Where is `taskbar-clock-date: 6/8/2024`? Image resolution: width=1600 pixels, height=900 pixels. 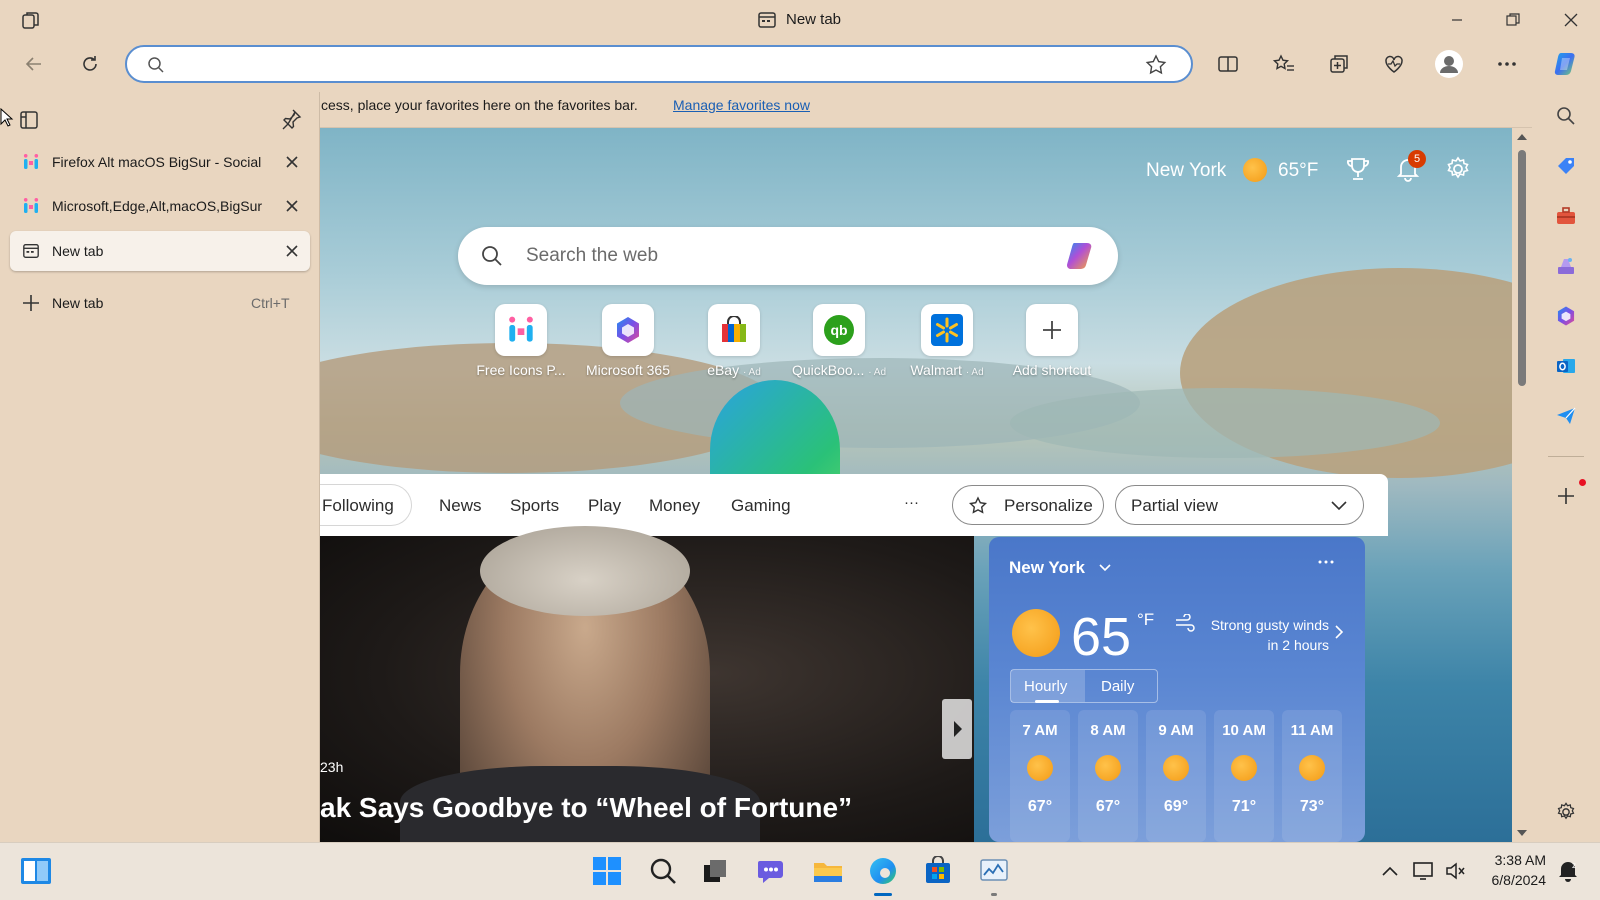 taskbar-clock-date: 6/8/2024 is located at coordinates (1505, 880).